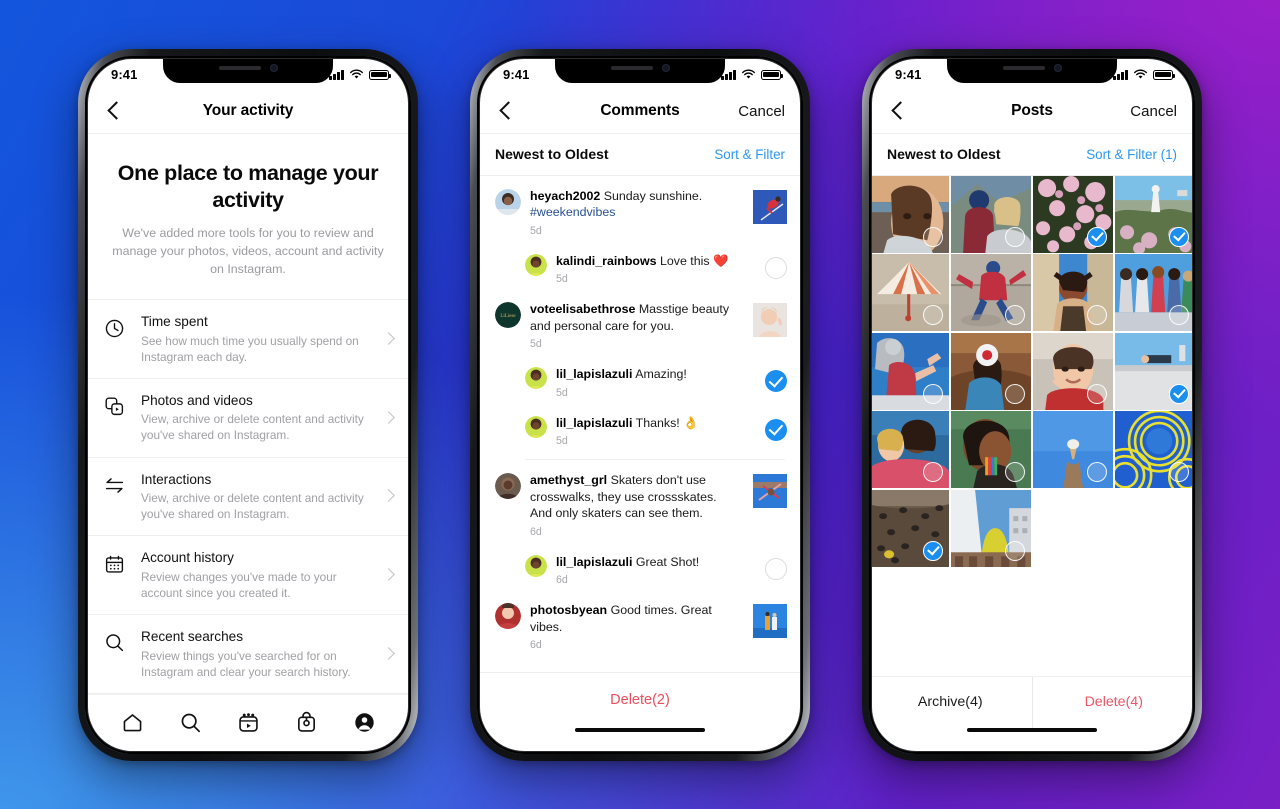 This screenshot has width=1280, height=809. What do you see at coordinates (652, 374) in the screenshot?
I see `comment-text: lil_lapislazuli Amazing!` at bounding box center [652, 374].